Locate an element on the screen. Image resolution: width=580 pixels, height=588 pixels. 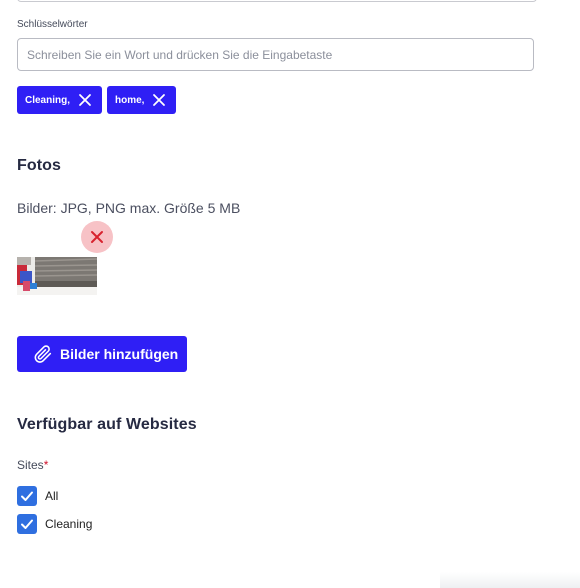
remove-photo-button is located at coordinates (97, 237).